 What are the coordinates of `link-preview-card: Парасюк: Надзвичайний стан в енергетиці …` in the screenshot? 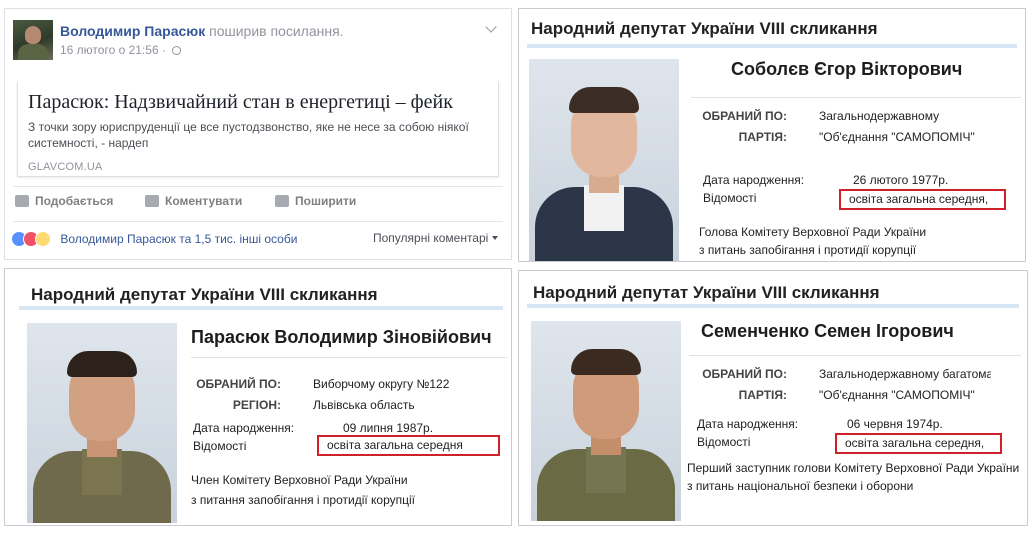 It's located at (258, 129).